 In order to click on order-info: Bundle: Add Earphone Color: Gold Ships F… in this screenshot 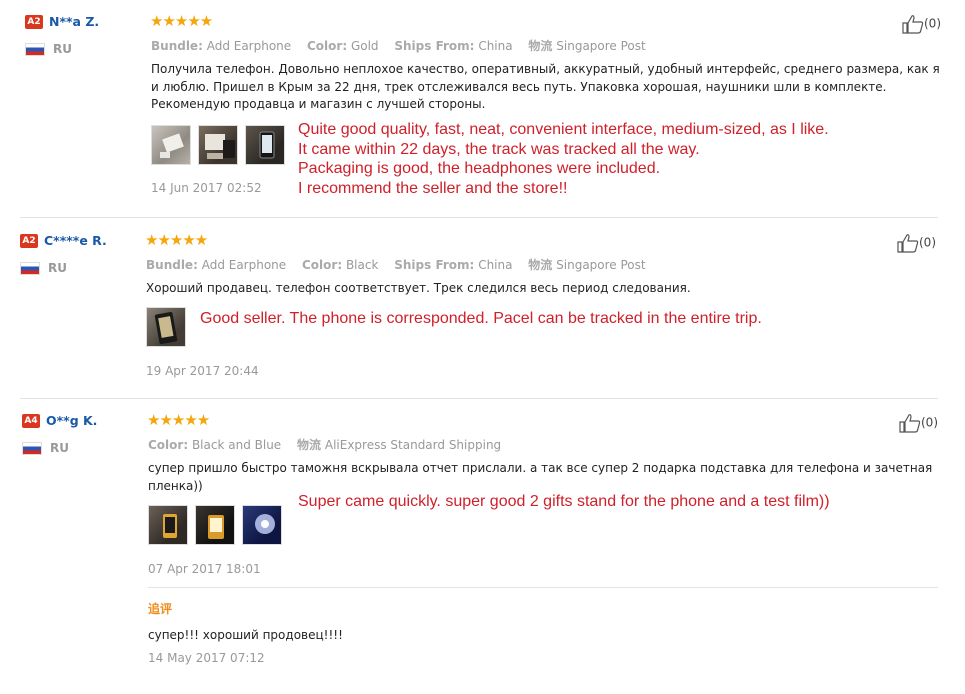, I will do `click(398, 46)`.